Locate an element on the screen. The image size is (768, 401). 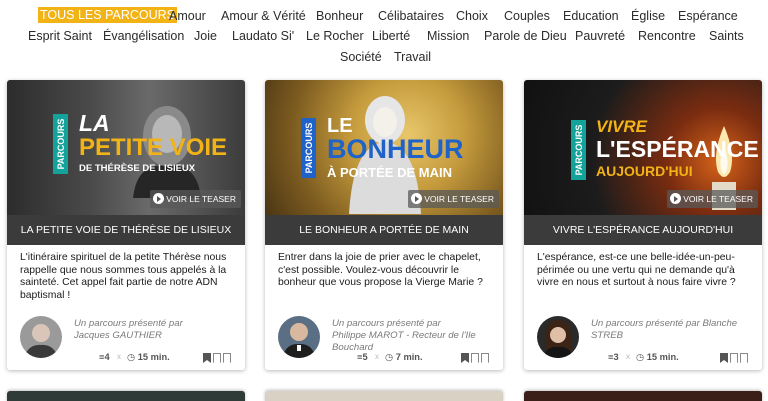
filter-amour-verite: Amour & Vérité is located at coordinates (263, 16).